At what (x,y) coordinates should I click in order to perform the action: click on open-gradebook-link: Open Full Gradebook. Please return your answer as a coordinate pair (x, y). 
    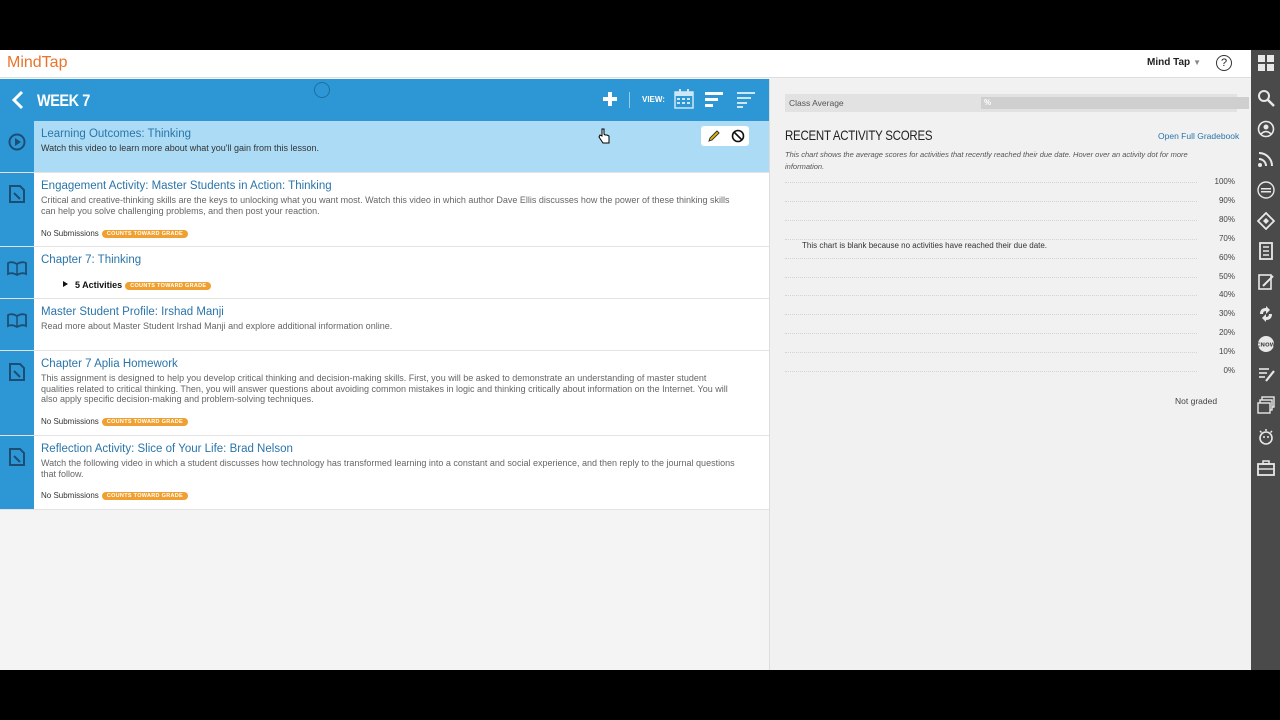
    Looking at the image, I should click on (1198, 136).